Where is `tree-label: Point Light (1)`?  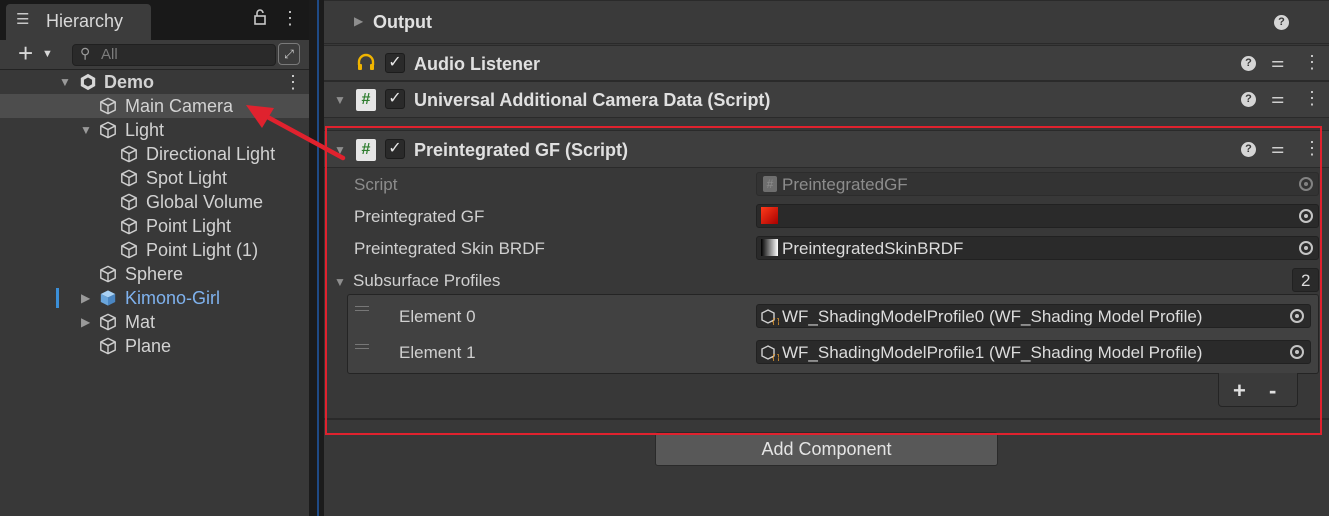 tree-label: Point Light (1) is located at coordinates (202, 250).